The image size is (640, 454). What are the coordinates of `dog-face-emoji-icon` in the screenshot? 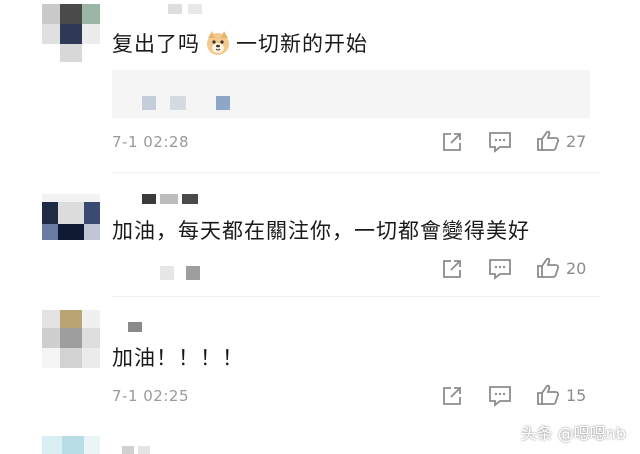 It's located at (218, 43).